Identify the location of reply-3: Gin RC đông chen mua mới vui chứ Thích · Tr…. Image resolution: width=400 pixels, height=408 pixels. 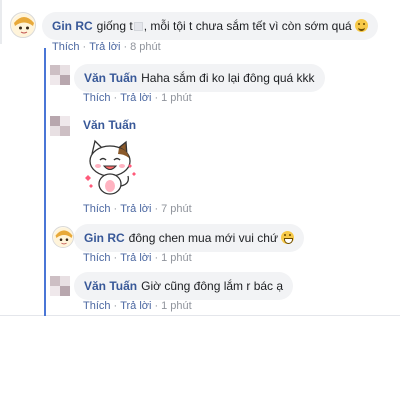
(200, 242).